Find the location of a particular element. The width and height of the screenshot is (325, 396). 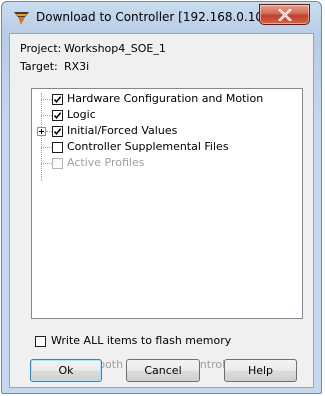

close-icon is located at coordinates (285, 15).